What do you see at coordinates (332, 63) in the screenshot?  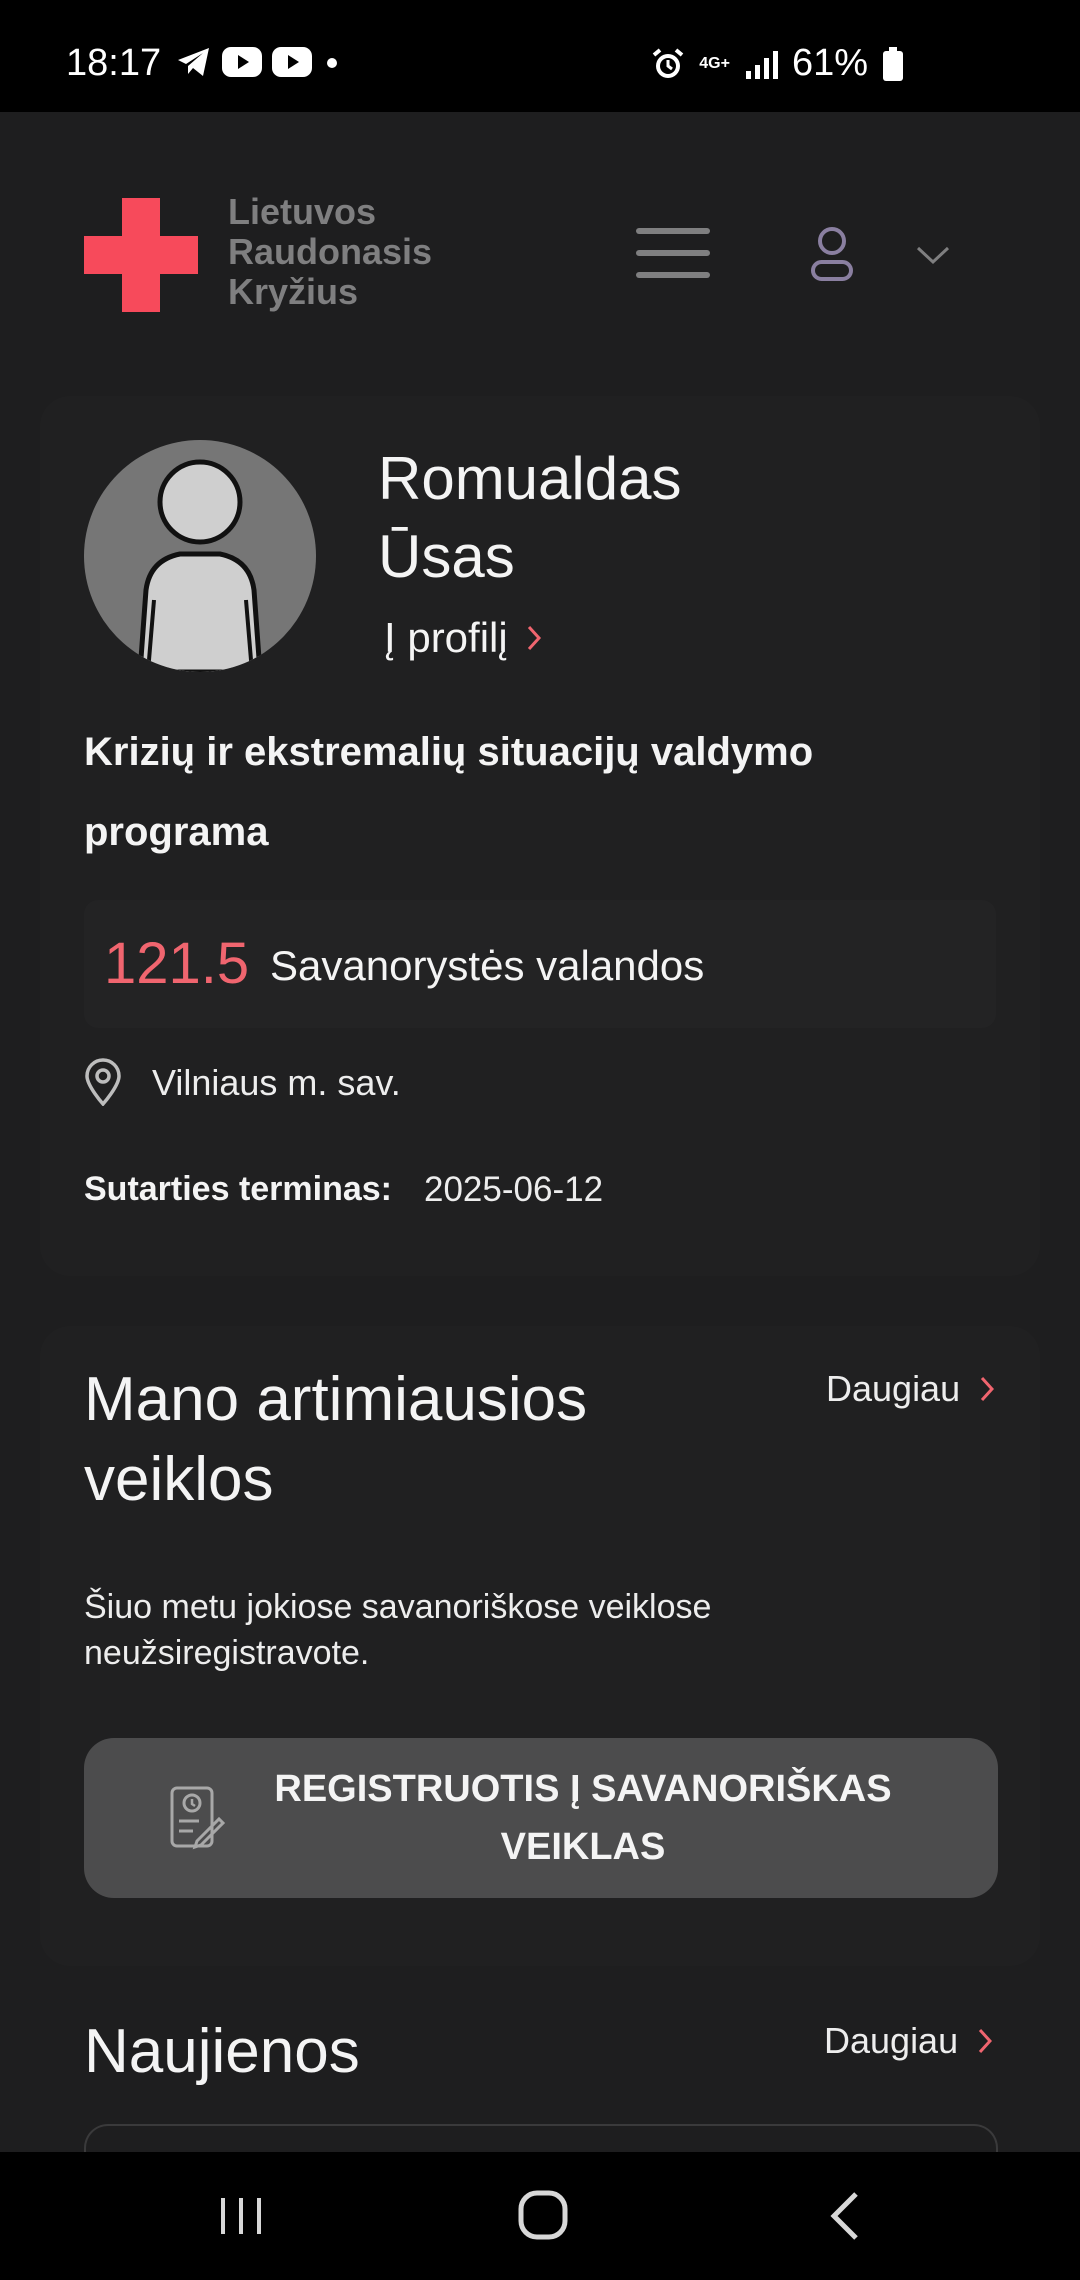 I see `dot-icon` at bounding box center [332, 63].